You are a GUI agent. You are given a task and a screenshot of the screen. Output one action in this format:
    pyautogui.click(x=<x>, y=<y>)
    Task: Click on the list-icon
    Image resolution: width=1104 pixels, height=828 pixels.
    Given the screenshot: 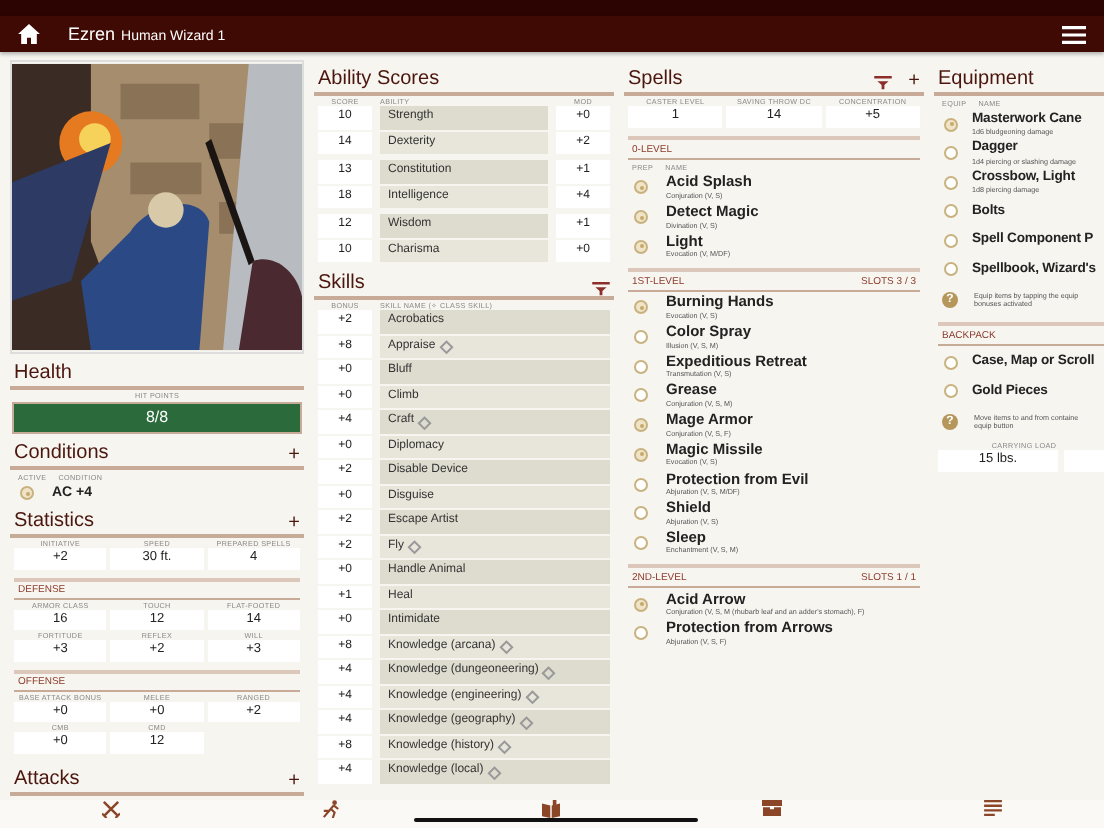 What is the action you would take?
    pyautogui.click(x=993, y=808)
    